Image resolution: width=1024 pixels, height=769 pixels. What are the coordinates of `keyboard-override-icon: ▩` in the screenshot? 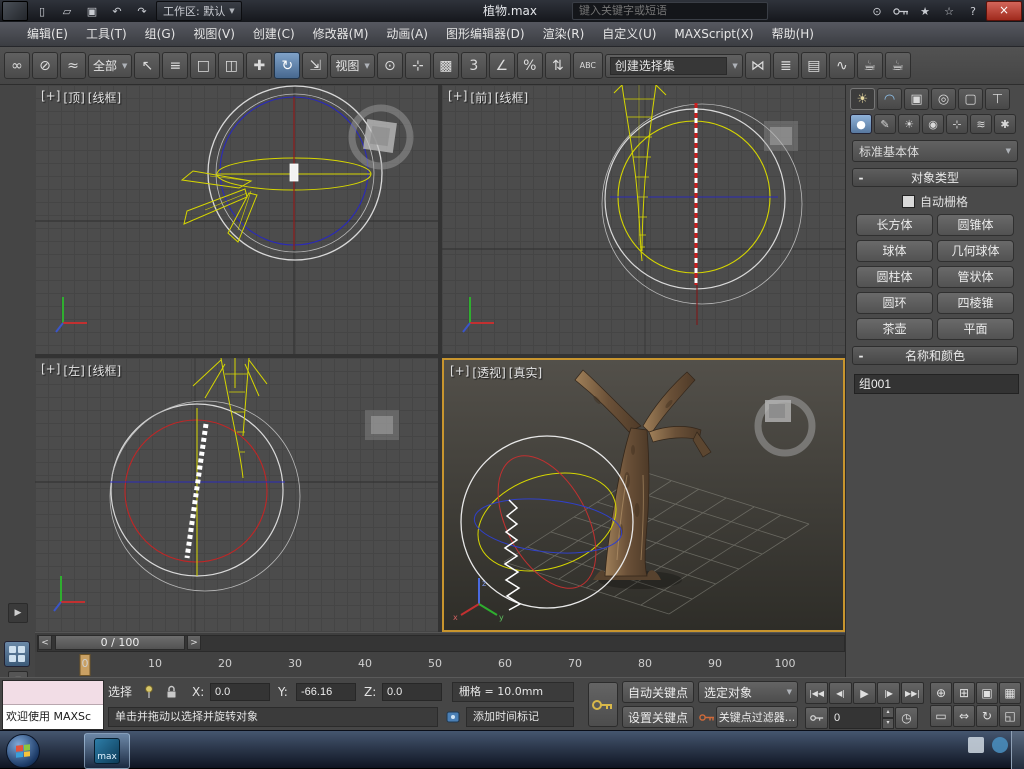 It's located at (445, 65).